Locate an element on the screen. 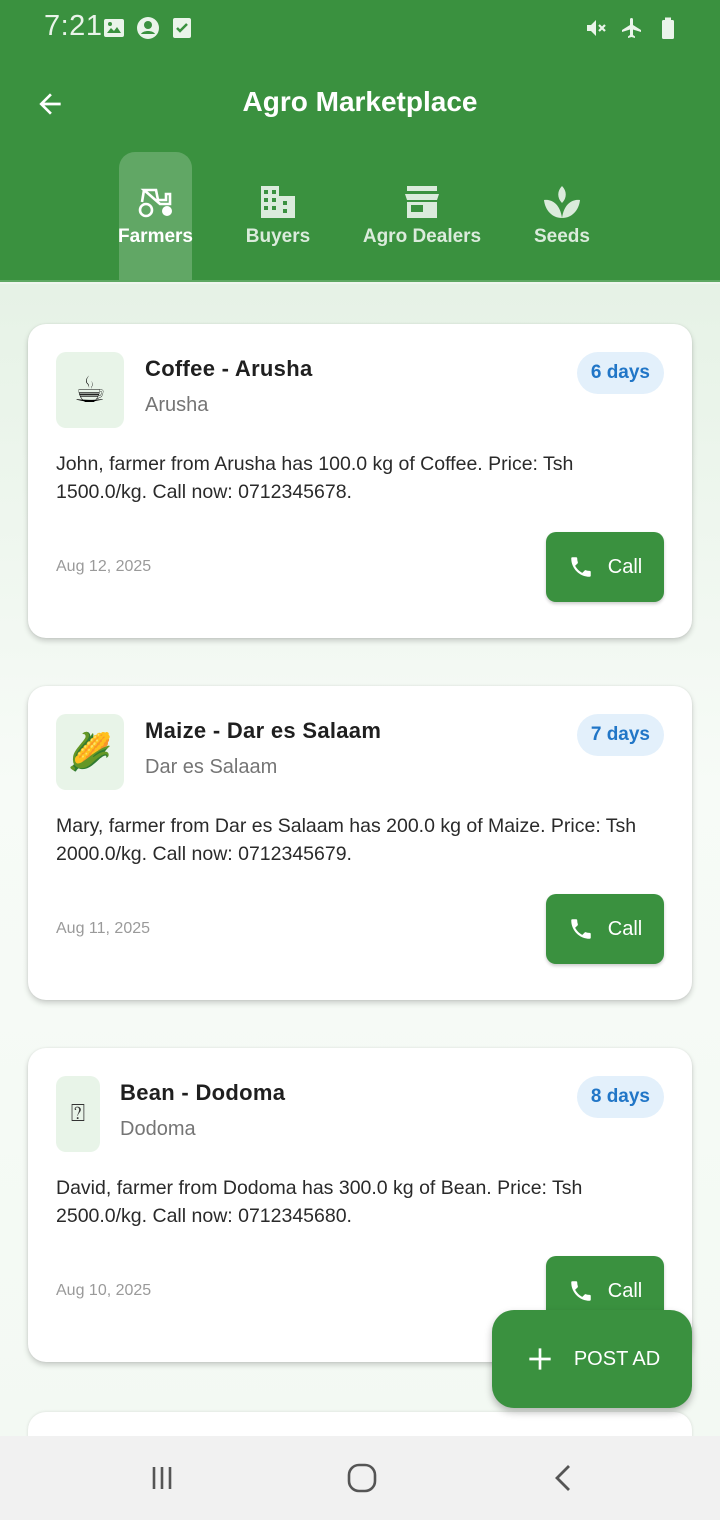 This screenshot has width=720, height=1520. tab-label: Seeds is located at coordinates (562, 236).